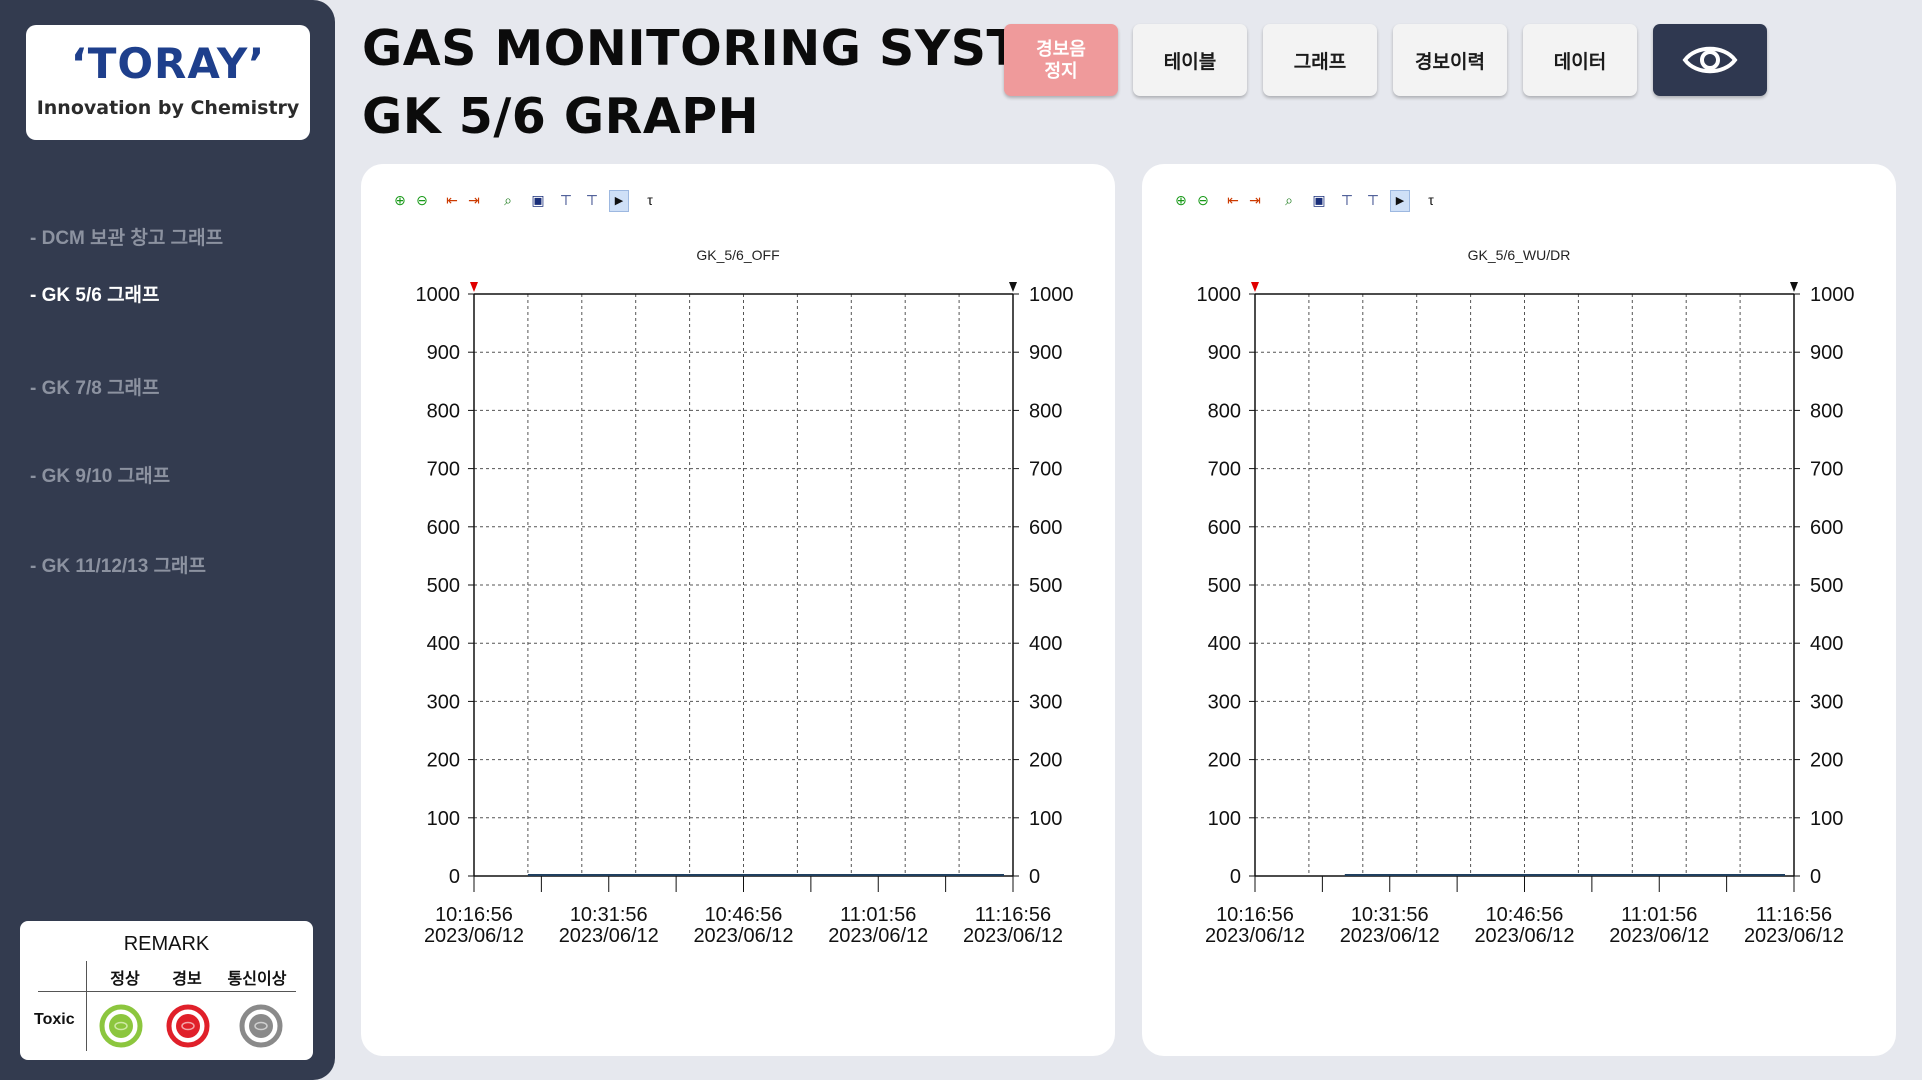  Describe the element at coordinates (166, 944) in the screenshot. I see `remark-title: REMARK` at that location.